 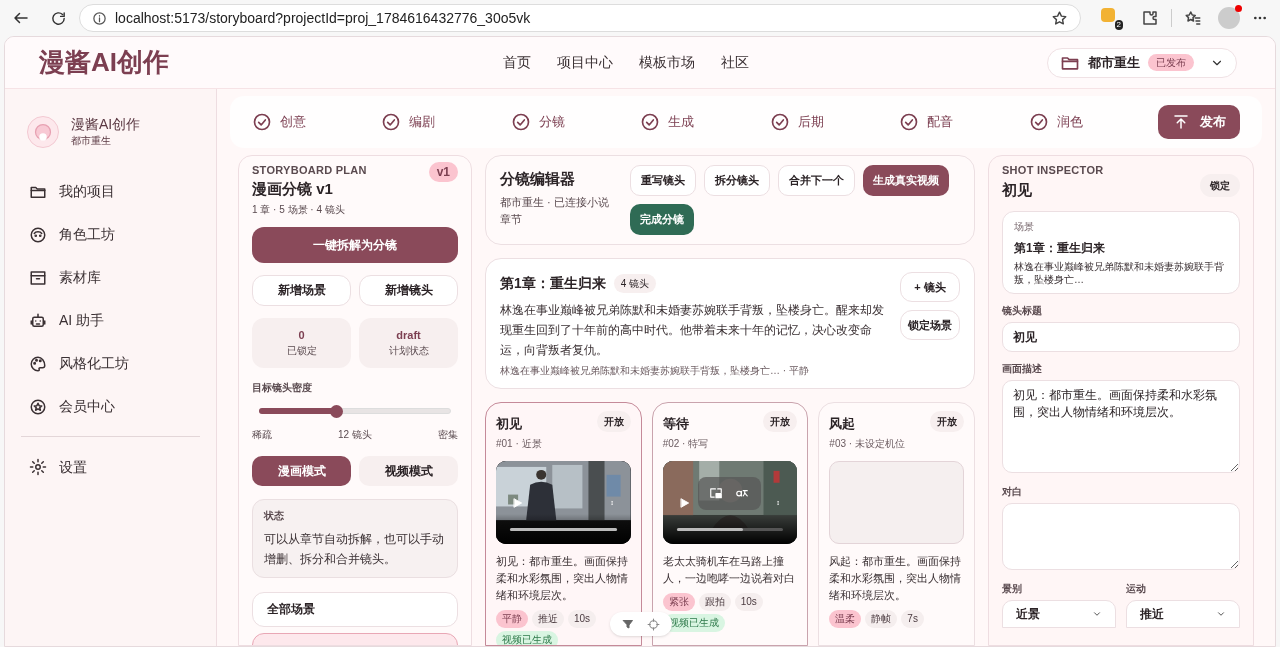 What do you see at coordinates (355, 244) in the screenshot?
I see `split-storyboard-button: 一键拆解为分镜` at bounding box center [355, 244].